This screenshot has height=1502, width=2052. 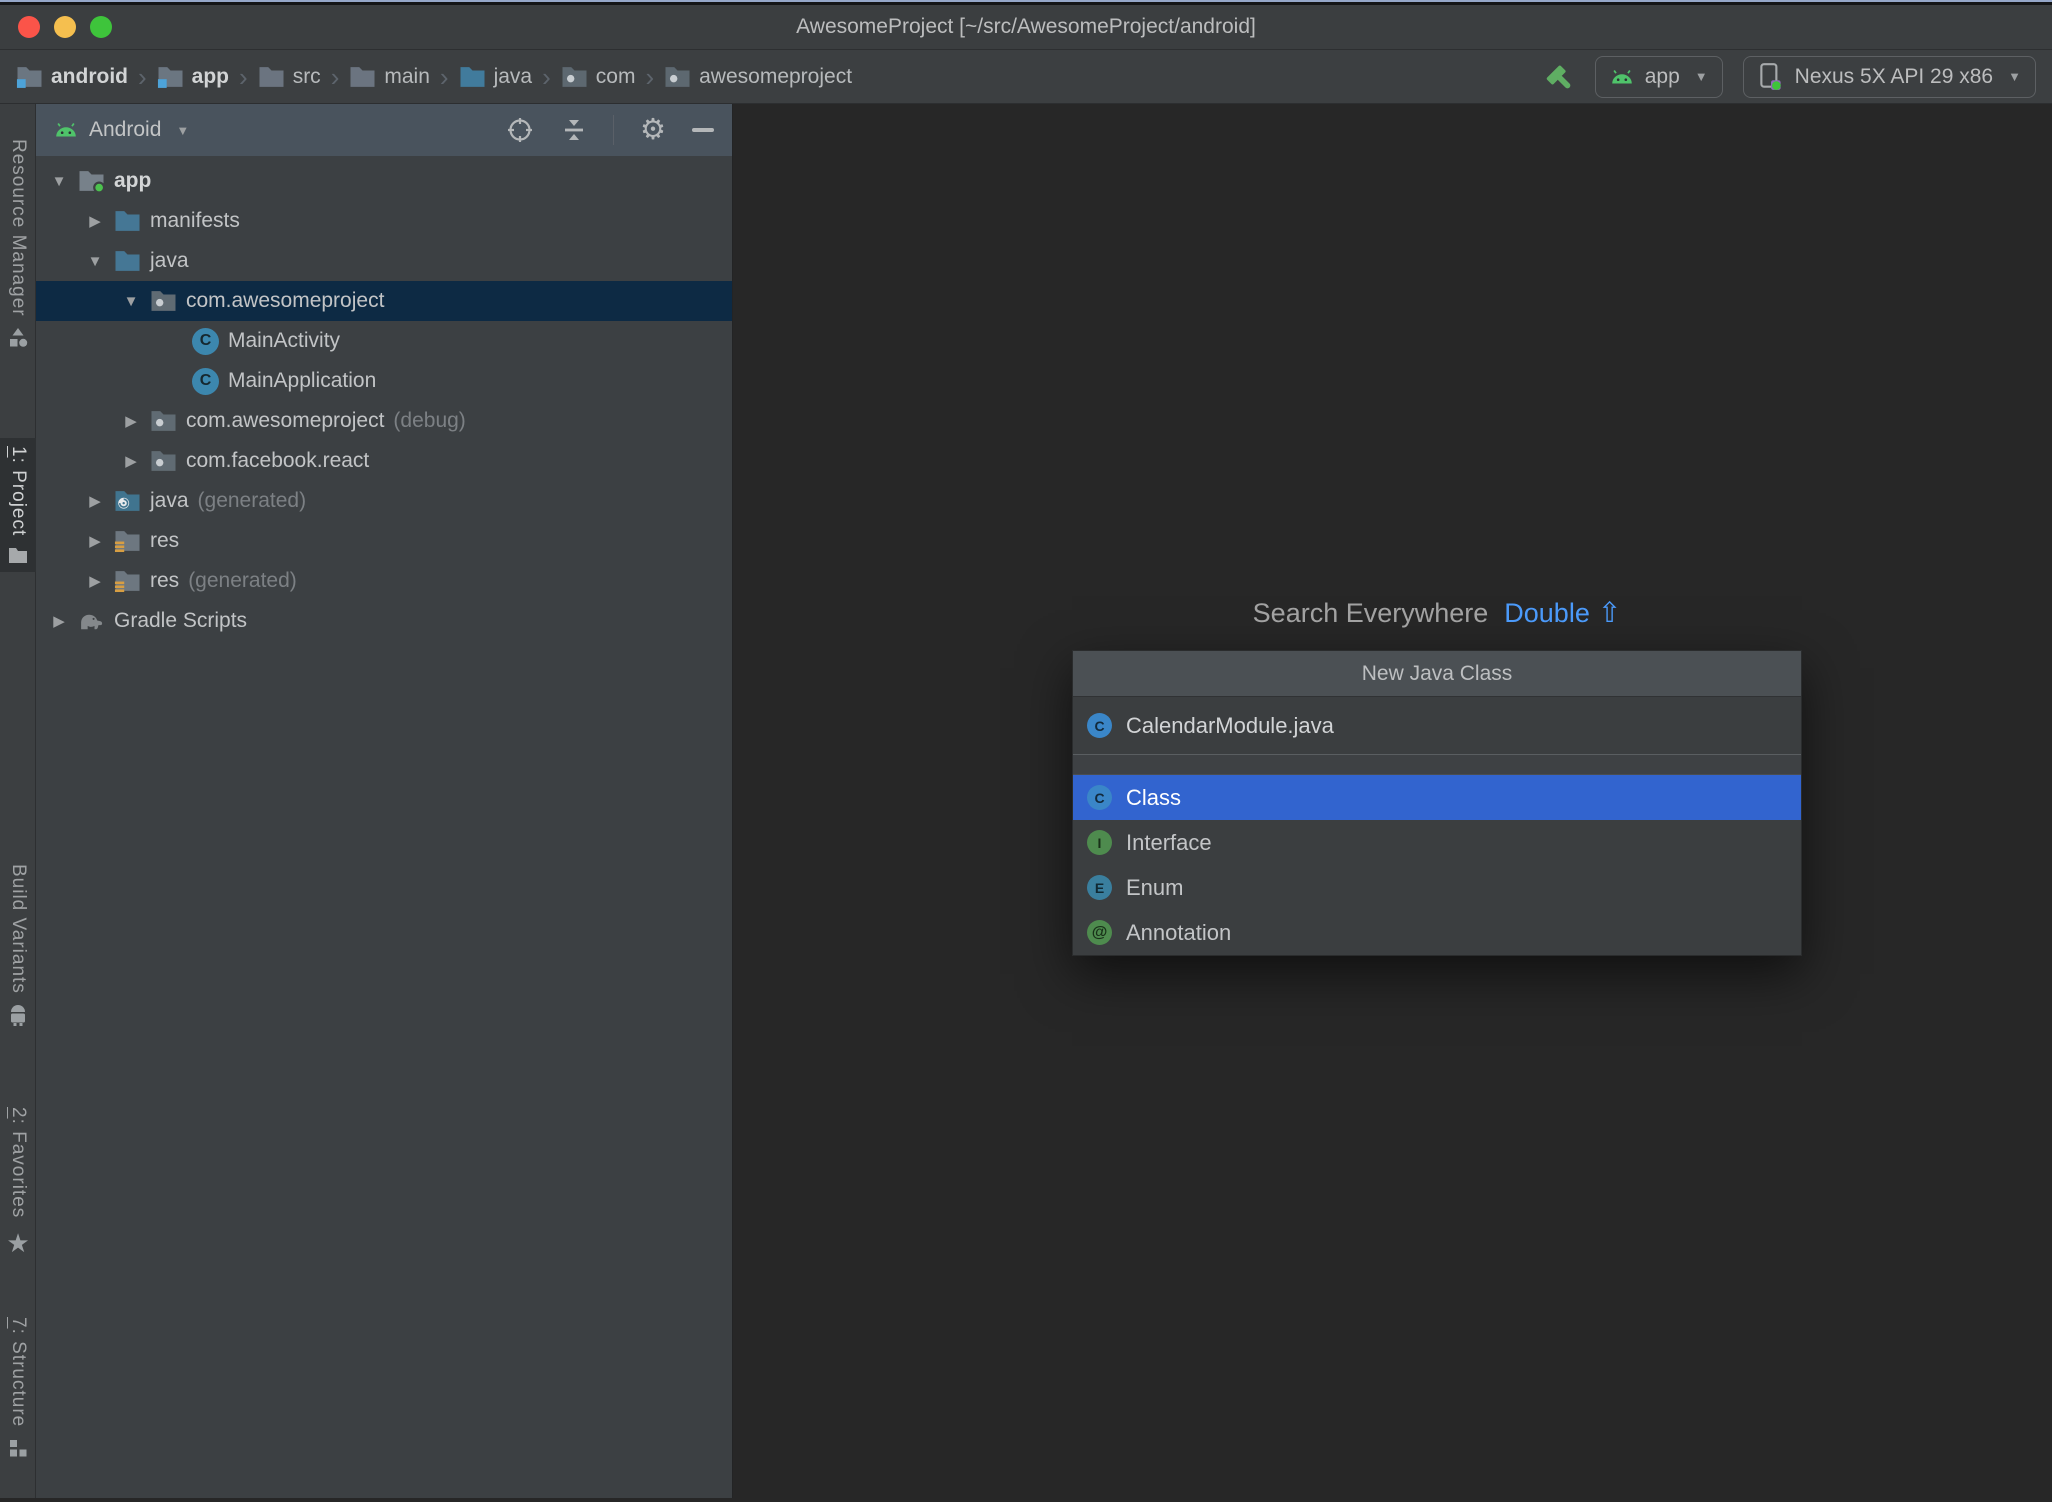 What do you see at coordinates (1437, 797) in the screenshot?
I see `kind-option-class: C Class` at bounding box center [1437, 797].